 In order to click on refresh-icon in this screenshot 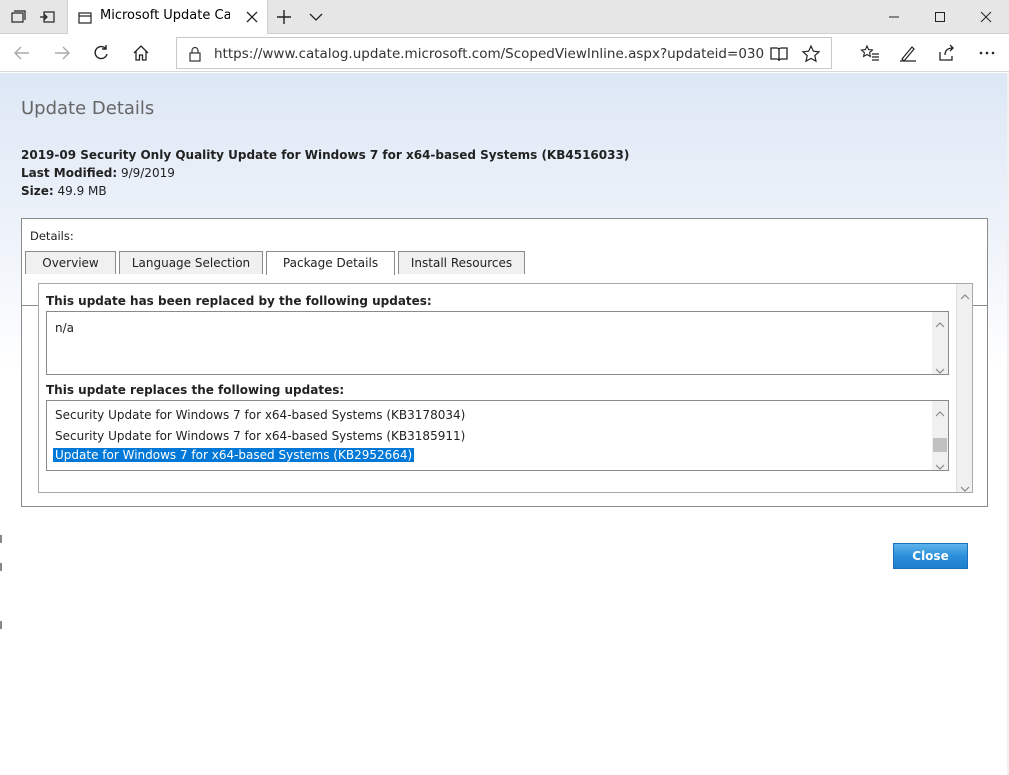, I will do `click(101, 53)`.